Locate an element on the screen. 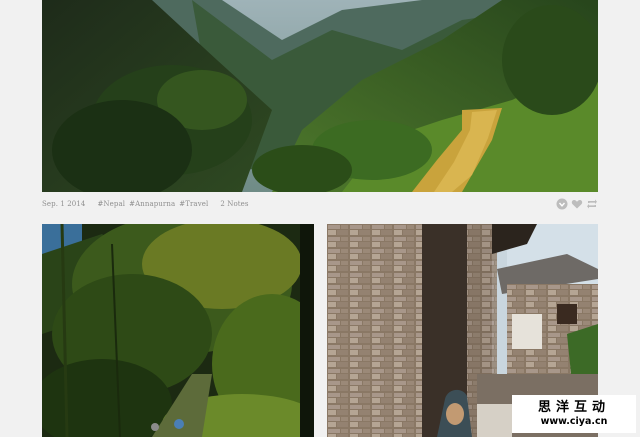 This screenshot has width=640, height=437. post-actions is located at coordinates (577, 204).